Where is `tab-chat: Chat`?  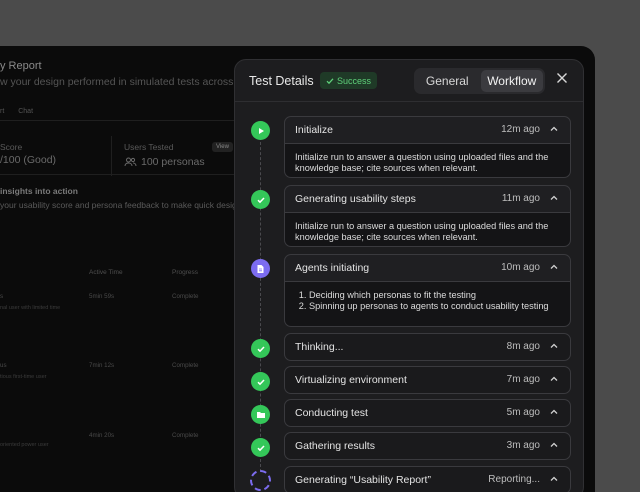
tab-chat: Chat is located at coordinates (25, 111).